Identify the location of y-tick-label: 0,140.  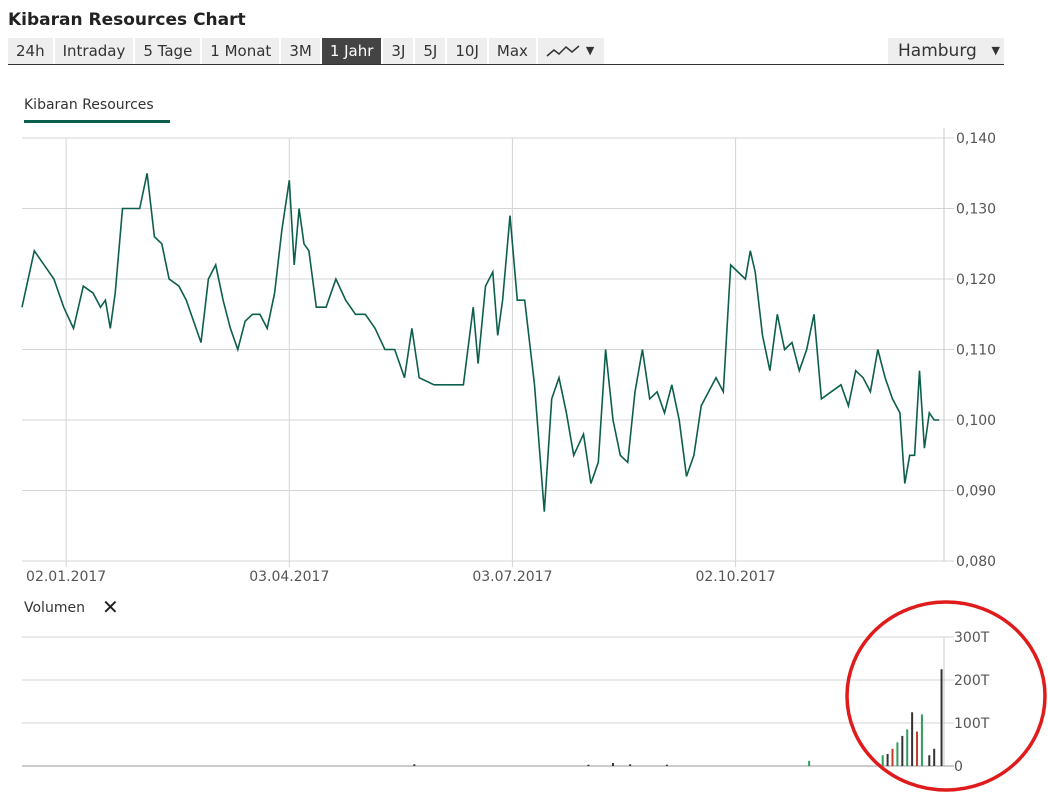
(976, 139).